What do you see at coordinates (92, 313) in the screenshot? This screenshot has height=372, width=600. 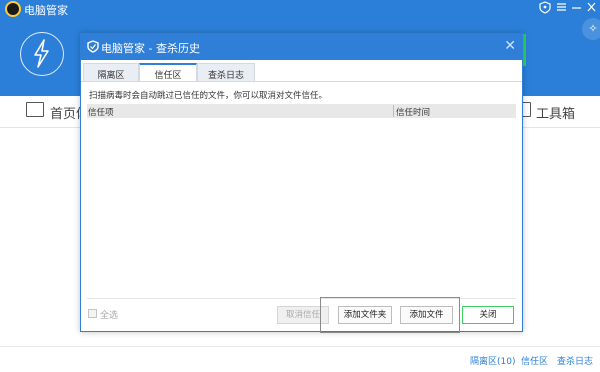 I see `select-all-checkbox` at bounding box center [92, 313].